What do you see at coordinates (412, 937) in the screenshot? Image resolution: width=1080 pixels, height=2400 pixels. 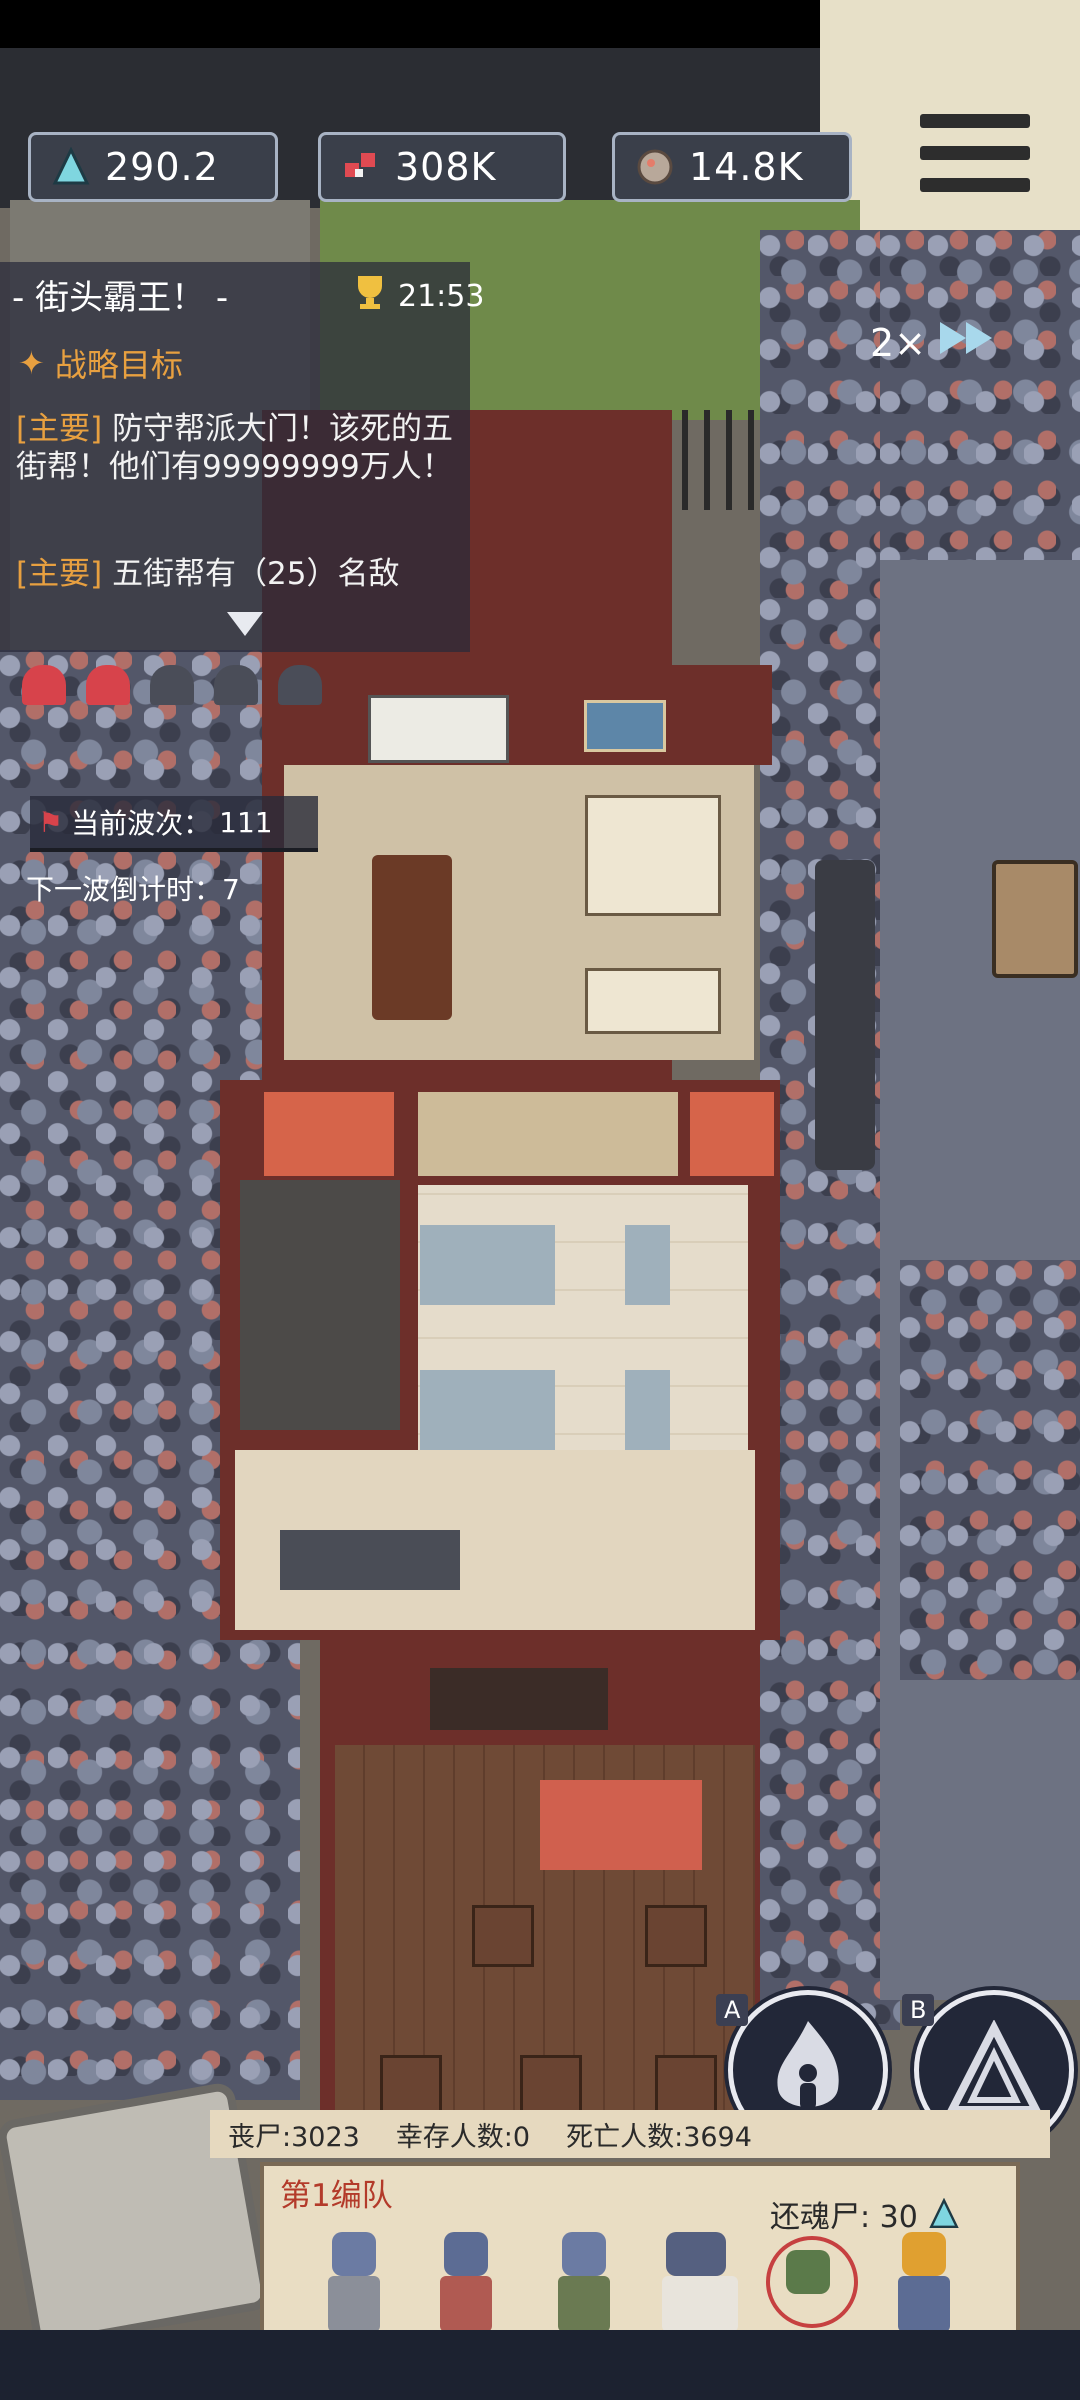 I see `boss-desk` at bounding box center [412, 937].